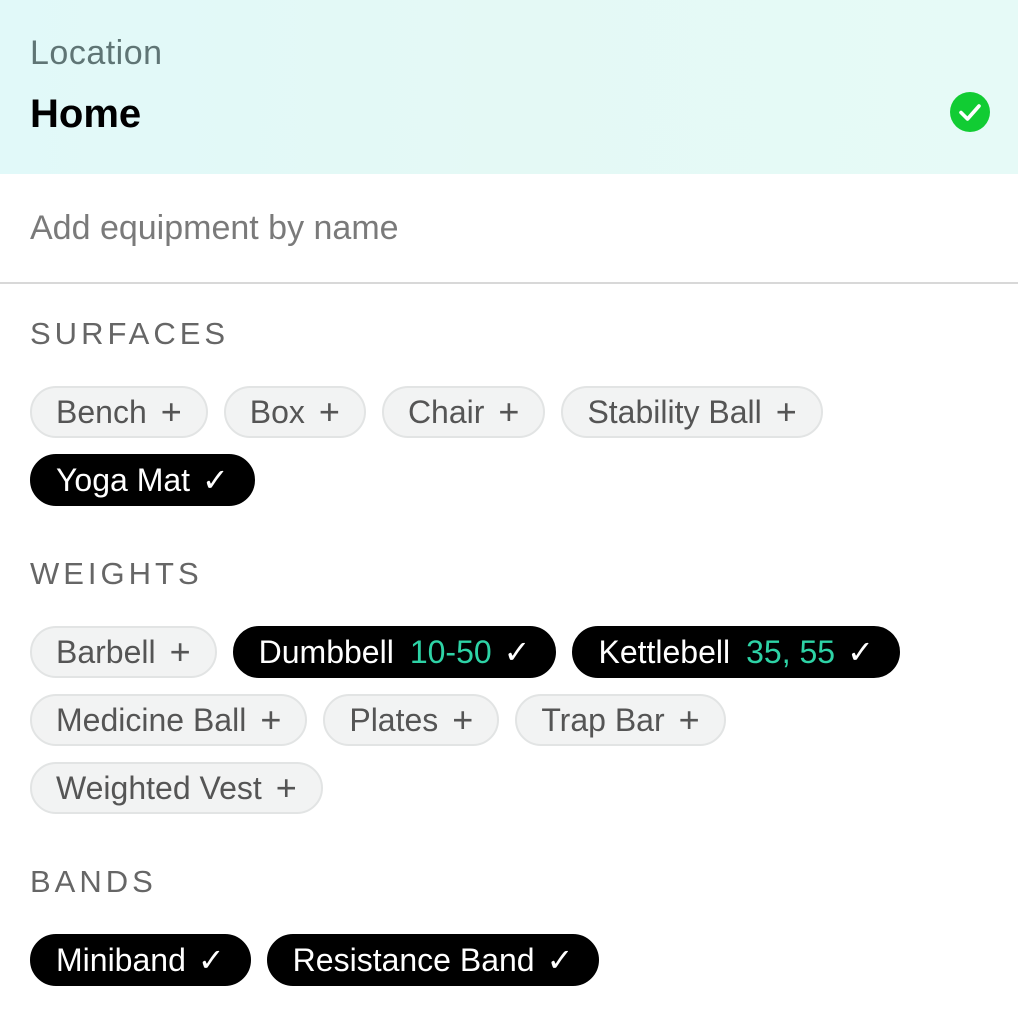 Image resolution: width=1018 pixels, height=1018 pixels. What do you see at coordinates (603, 719) in the screenshot?
I see `chip-label: Trap Bar` at bounding box center [603, 719].